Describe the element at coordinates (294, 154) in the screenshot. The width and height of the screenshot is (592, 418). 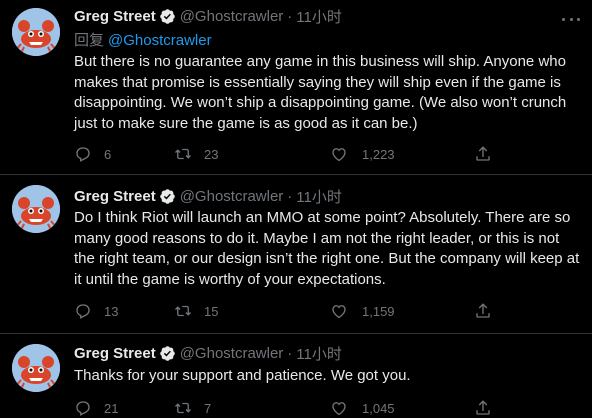
I see `tweet-actions: 6 23 1,223` at that location.